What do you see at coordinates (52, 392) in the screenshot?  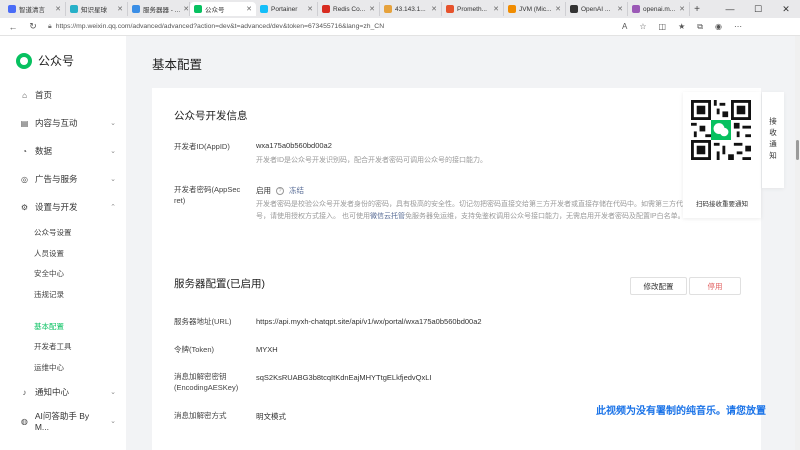 I see `sidebar-item-label: 通知中心` at bounding box center [52, 392].